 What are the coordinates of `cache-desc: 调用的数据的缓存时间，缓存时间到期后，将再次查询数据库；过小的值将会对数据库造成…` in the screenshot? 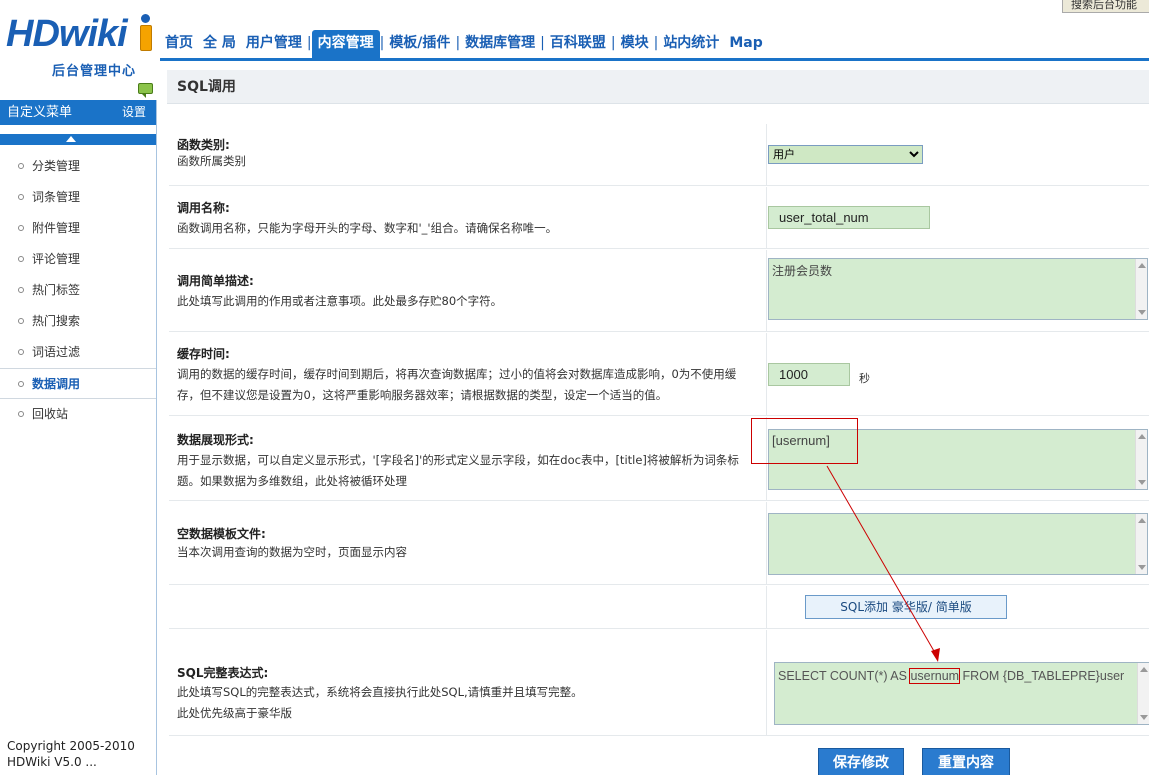 It's located at (457, 384).